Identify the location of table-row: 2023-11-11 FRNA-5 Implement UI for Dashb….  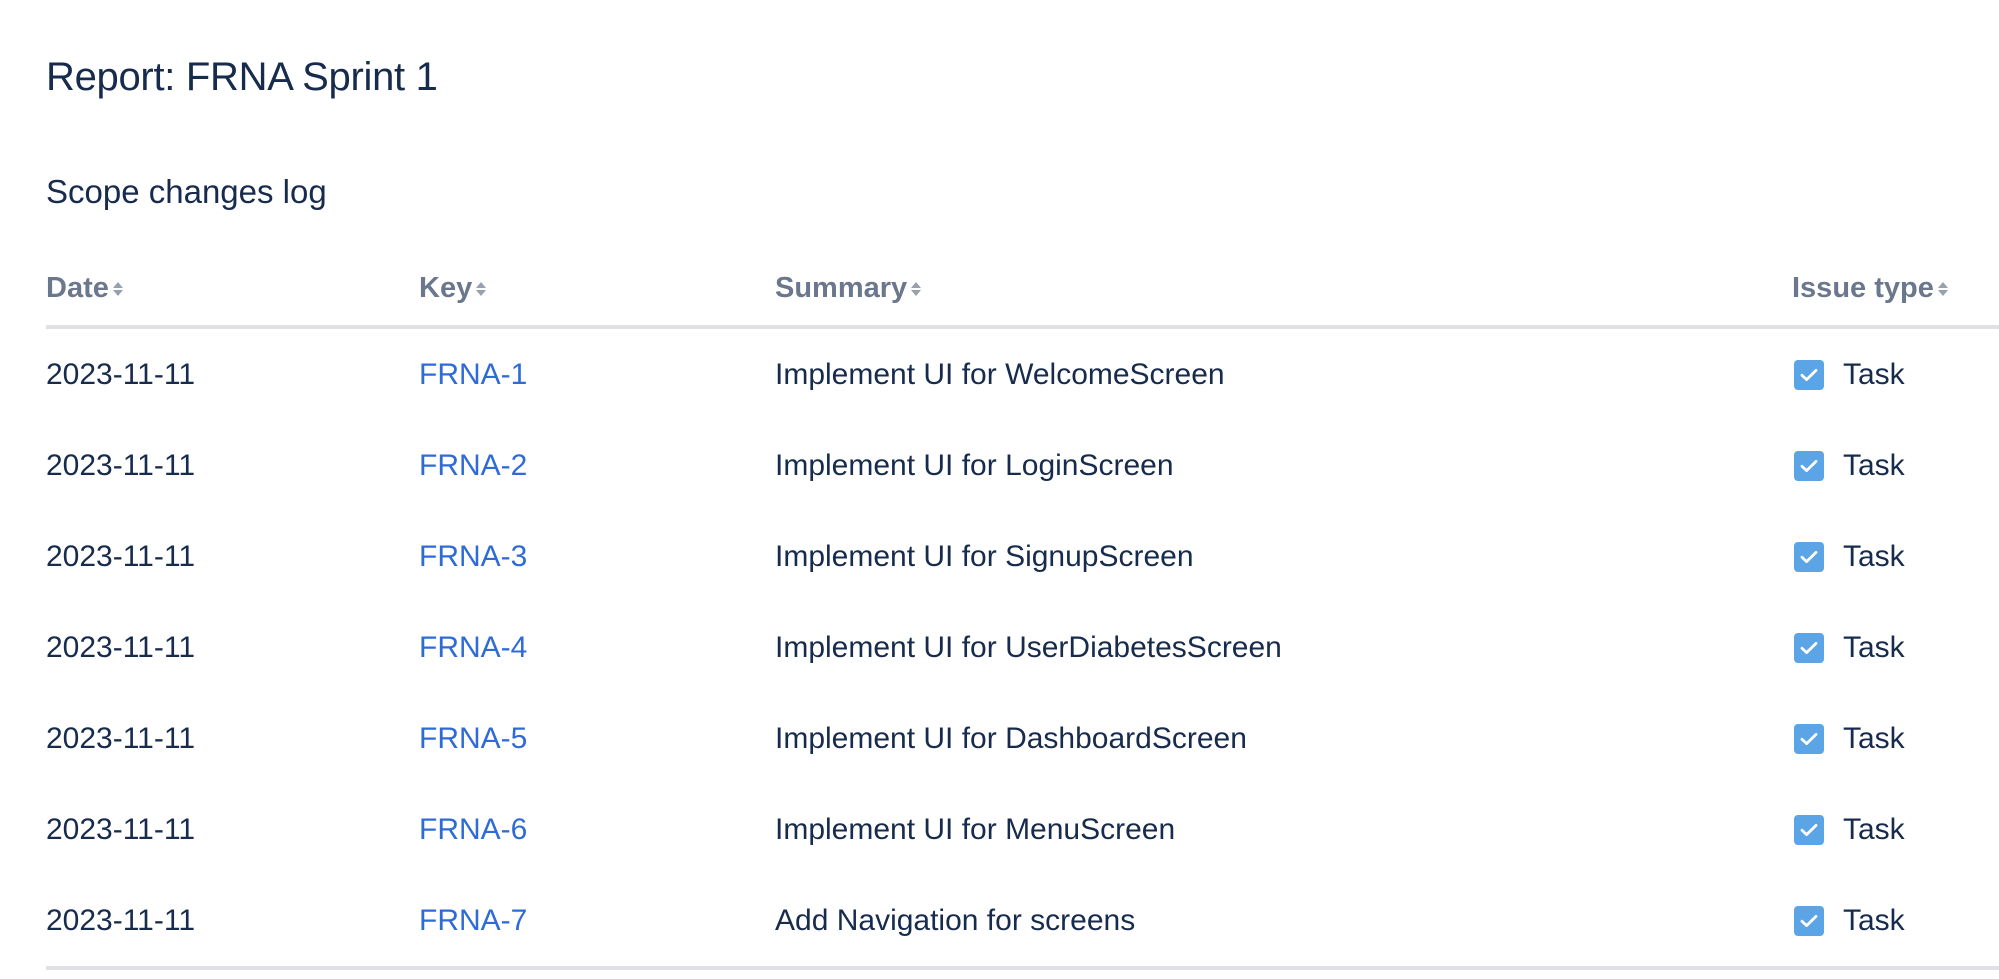
(1022, 738).